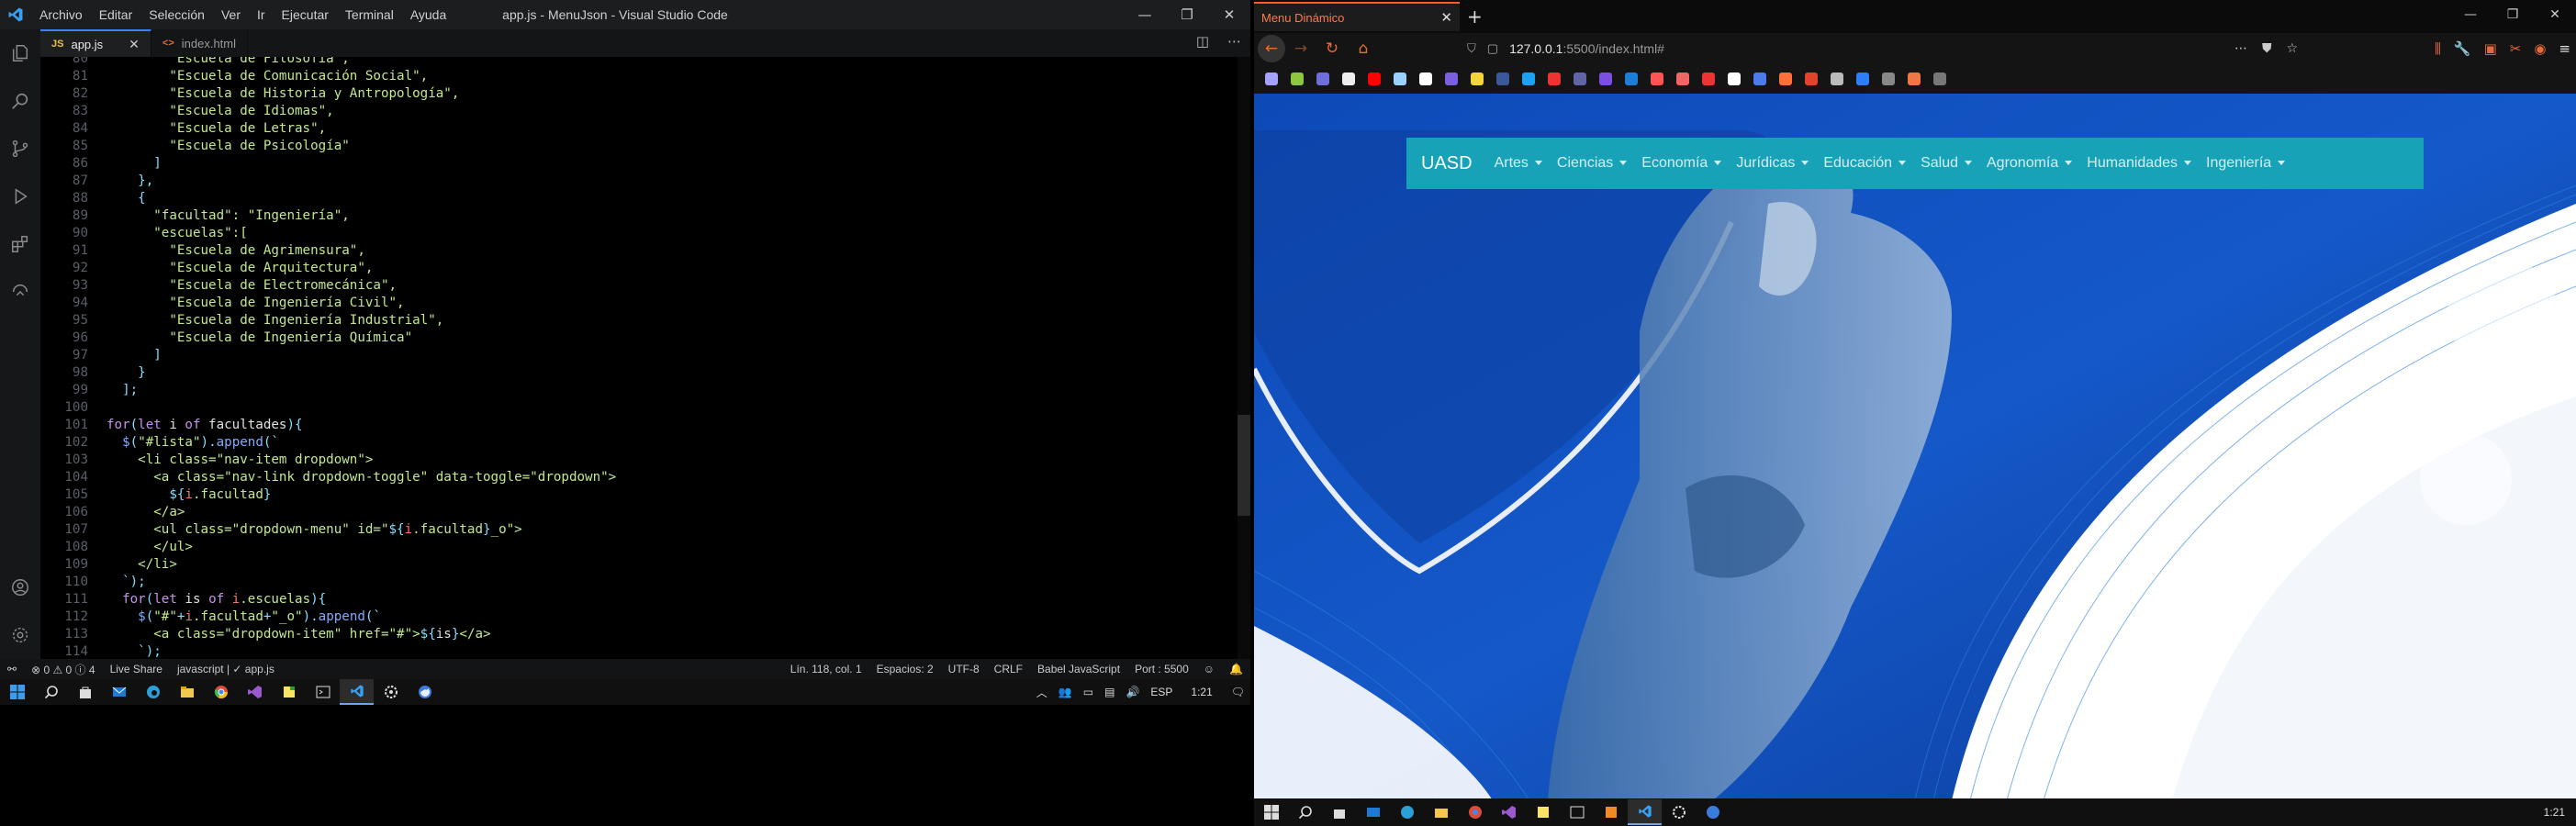 This screenshot has height=826, width=2576. What do you see at coordinates (200, 43) in the screenshot?
I see `editor-tab: <> index.html` at bounding box center [200, 43].